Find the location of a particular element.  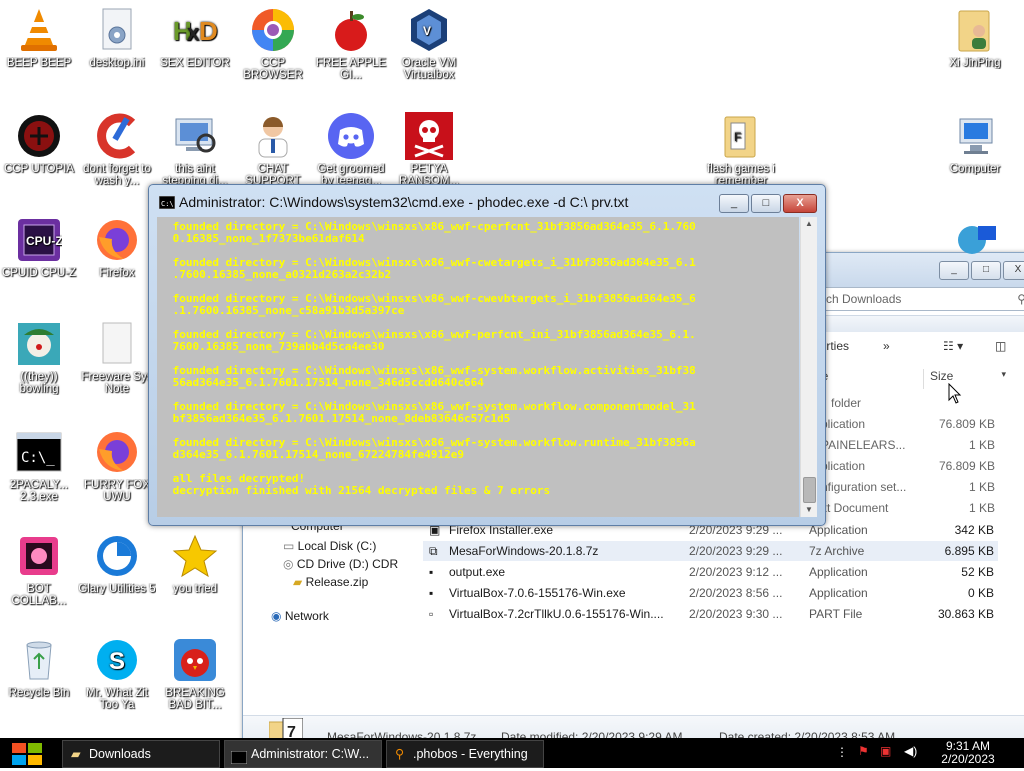

desktop-icon-xi-jinping: Xi JinPing is located at coordinates (975, 37).